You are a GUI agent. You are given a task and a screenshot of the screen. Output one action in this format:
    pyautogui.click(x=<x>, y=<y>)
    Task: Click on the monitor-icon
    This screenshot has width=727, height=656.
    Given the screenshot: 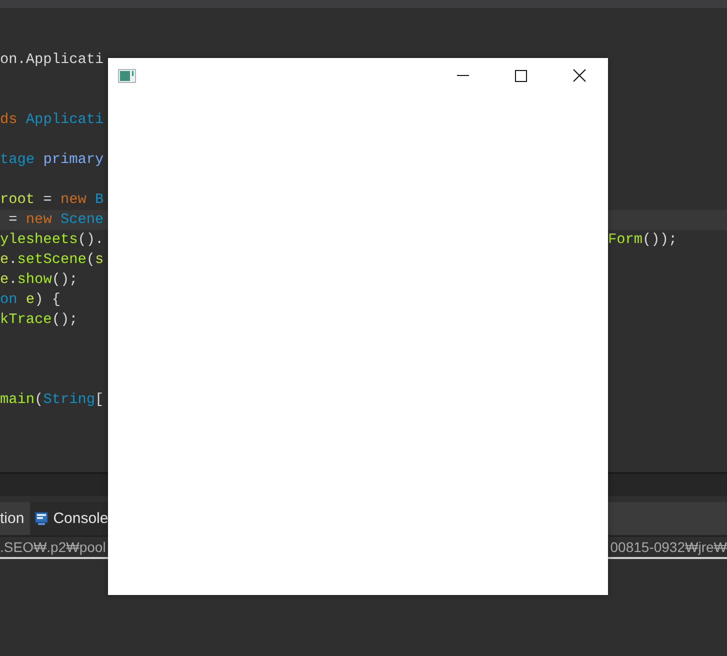 What is the action you would take?
    pyautogui.click(x=41, y=518)
    